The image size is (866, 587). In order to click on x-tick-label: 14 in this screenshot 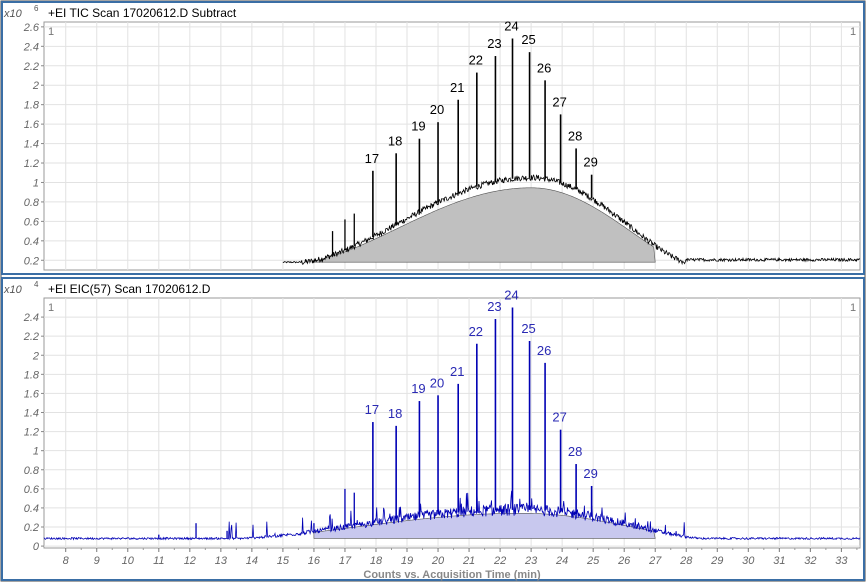, I will do `click(252, 561)`.